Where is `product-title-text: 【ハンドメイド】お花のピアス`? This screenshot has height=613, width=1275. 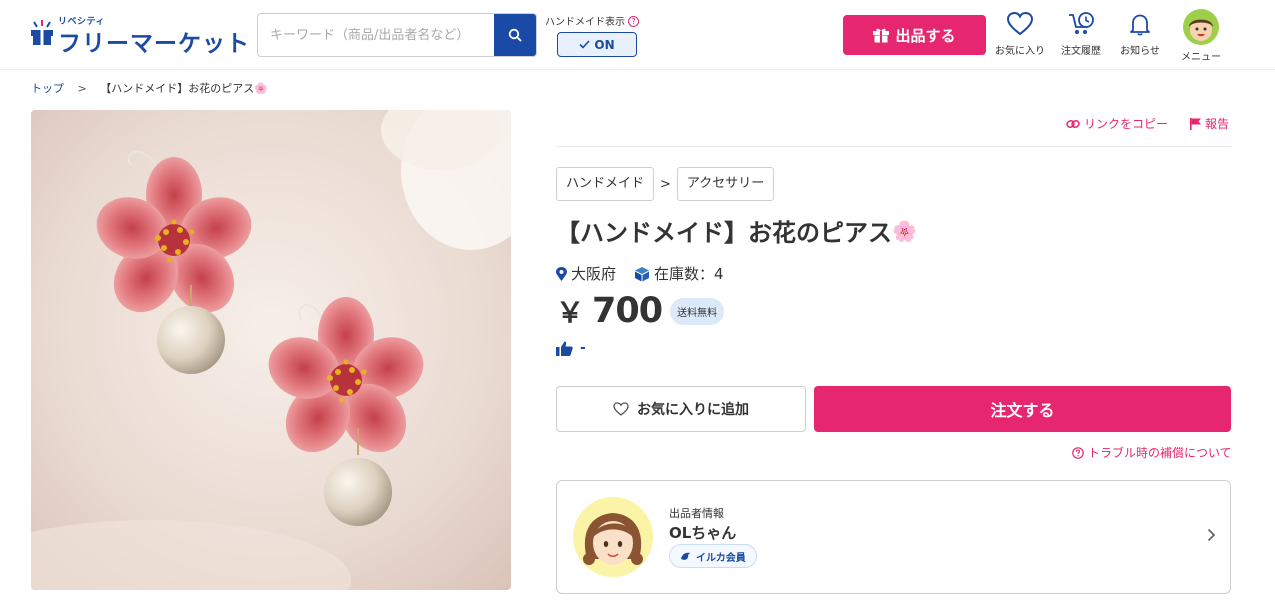 product-title-text: 【ハンドメイド】お花のピアス is located at coordinates (724, 233).